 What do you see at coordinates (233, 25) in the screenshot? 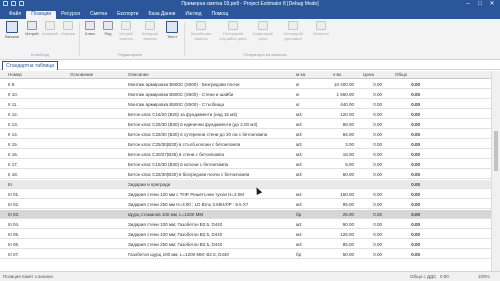
I see `random-prices-icon` at bounding box center [233, 25].